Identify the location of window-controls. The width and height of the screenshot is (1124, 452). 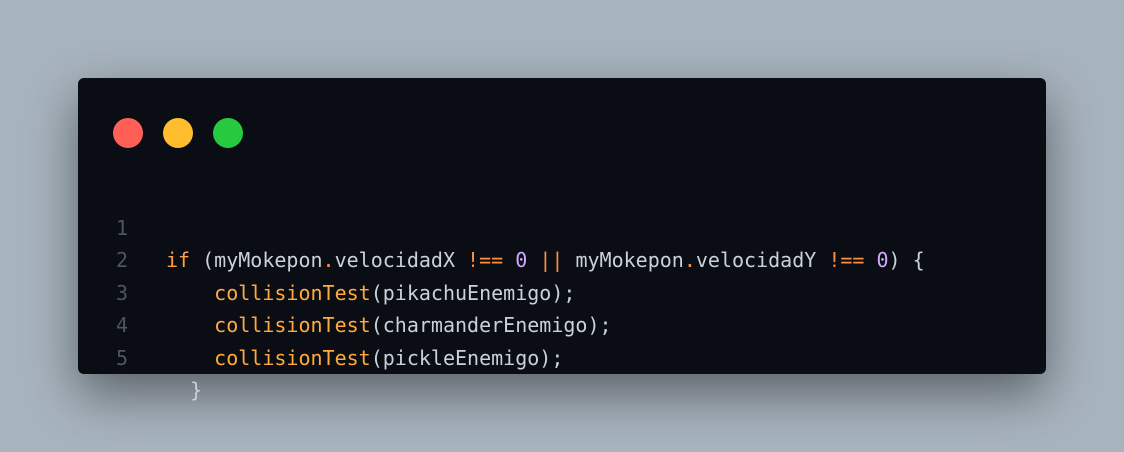
(178, 133).